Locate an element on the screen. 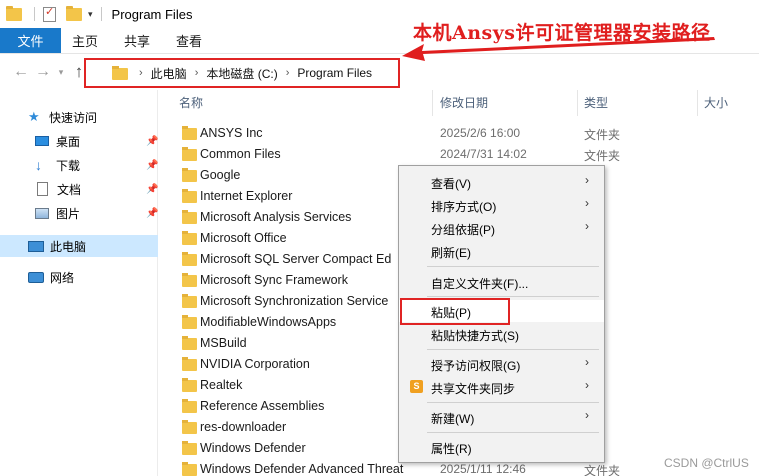  menu-item-give-access: 授予访问权限(G) › is located at coordinates (501, 364).